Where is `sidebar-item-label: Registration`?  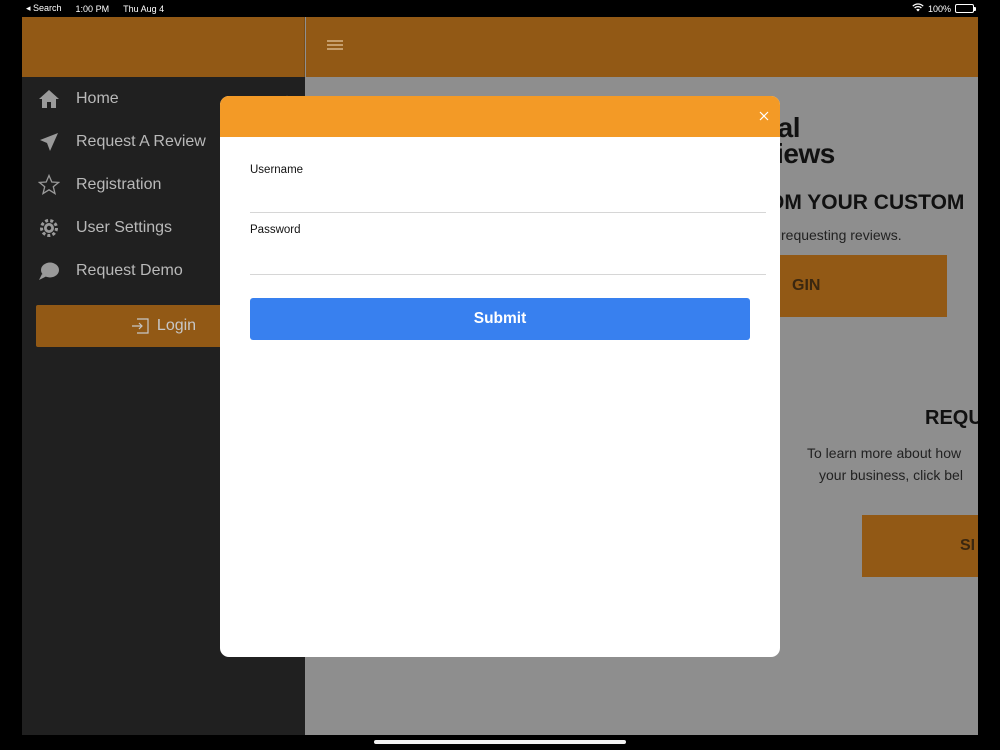
sidebar-item-label: Registration is located at coordinates (119, 184).